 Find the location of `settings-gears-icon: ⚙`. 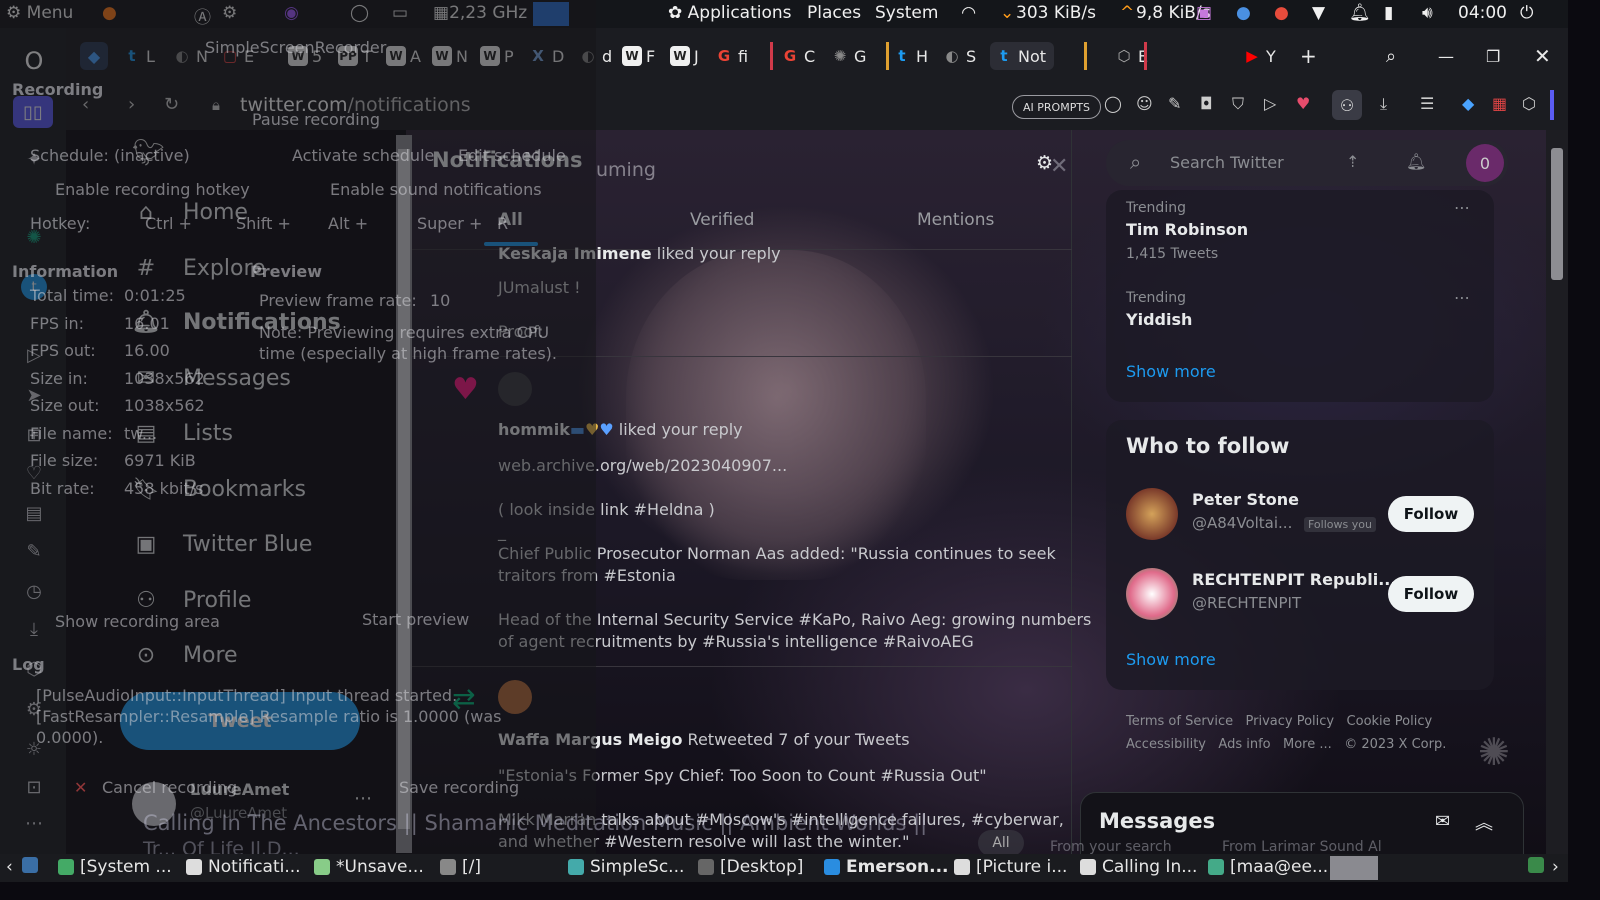

settings-gears-icon: ⚙ is located at coordinates (229, 13).